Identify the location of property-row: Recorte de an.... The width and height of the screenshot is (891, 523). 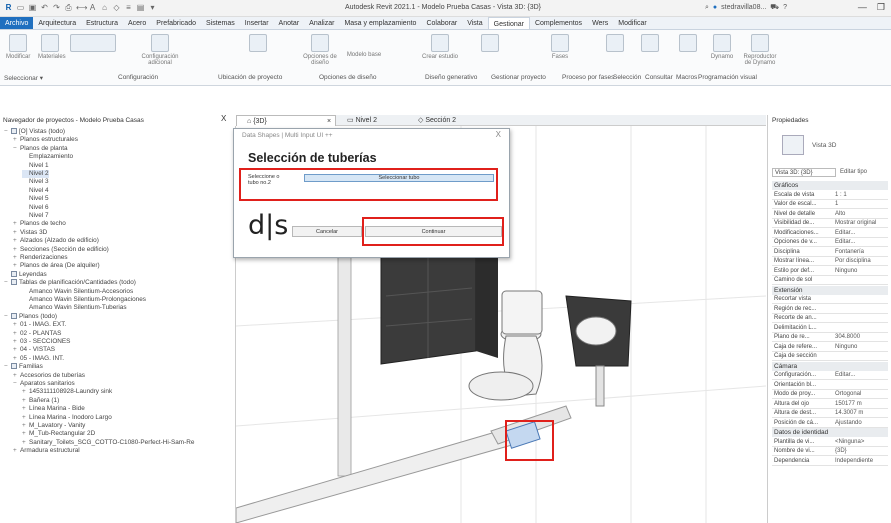
(830, 318).